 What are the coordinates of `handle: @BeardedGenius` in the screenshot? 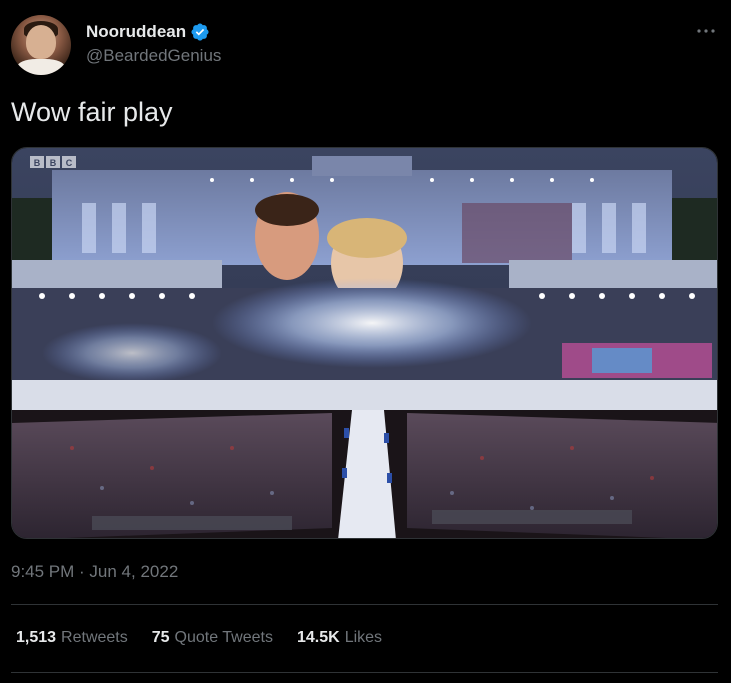 It's located at (153, 56).